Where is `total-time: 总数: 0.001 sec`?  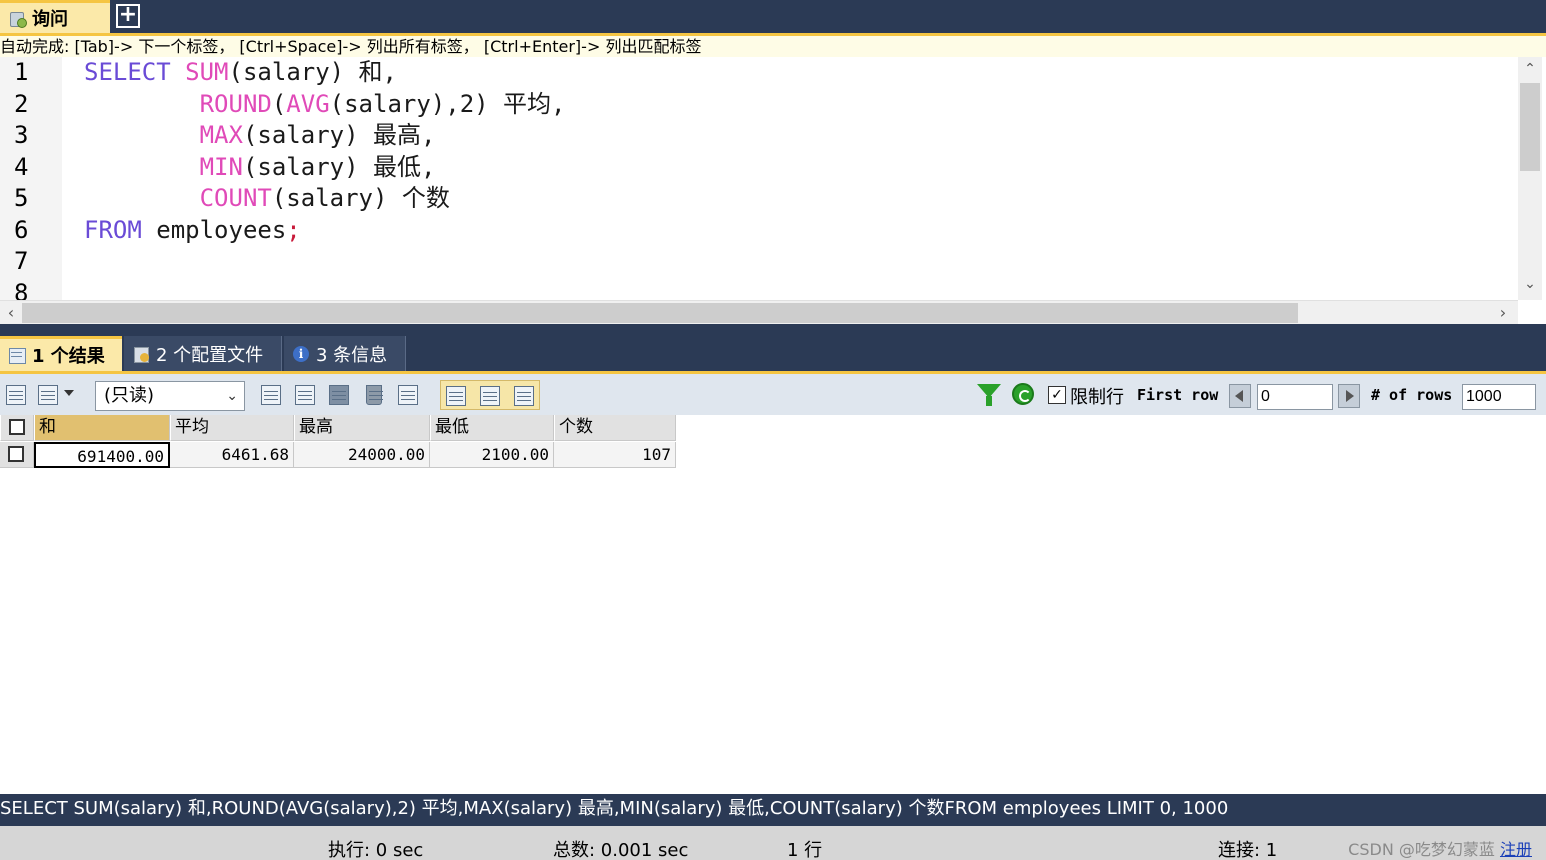
total-time: 总数: 0.001 sec is located at coordinates (621, 850).